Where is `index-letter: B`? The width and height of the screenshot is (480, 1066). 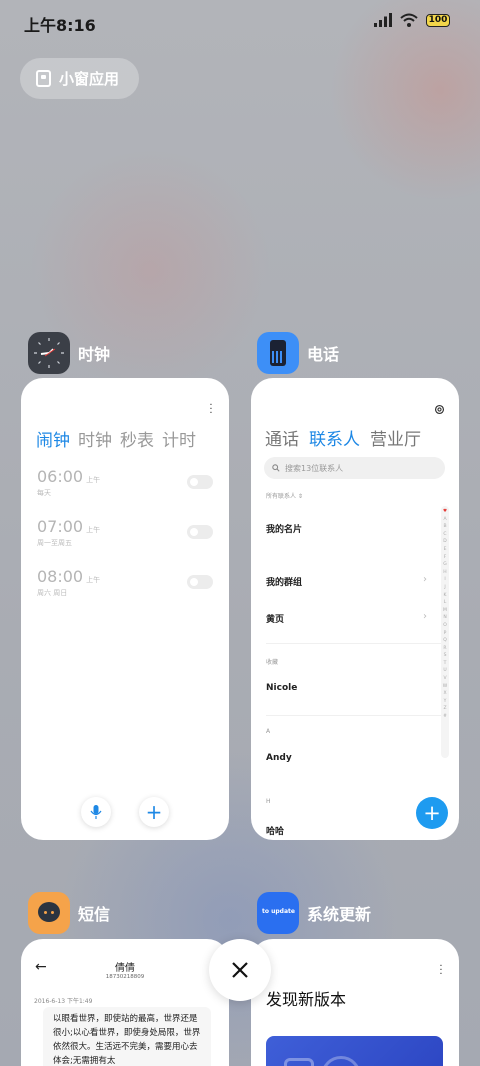
index-letter: B is located at coordinates (444, 527).